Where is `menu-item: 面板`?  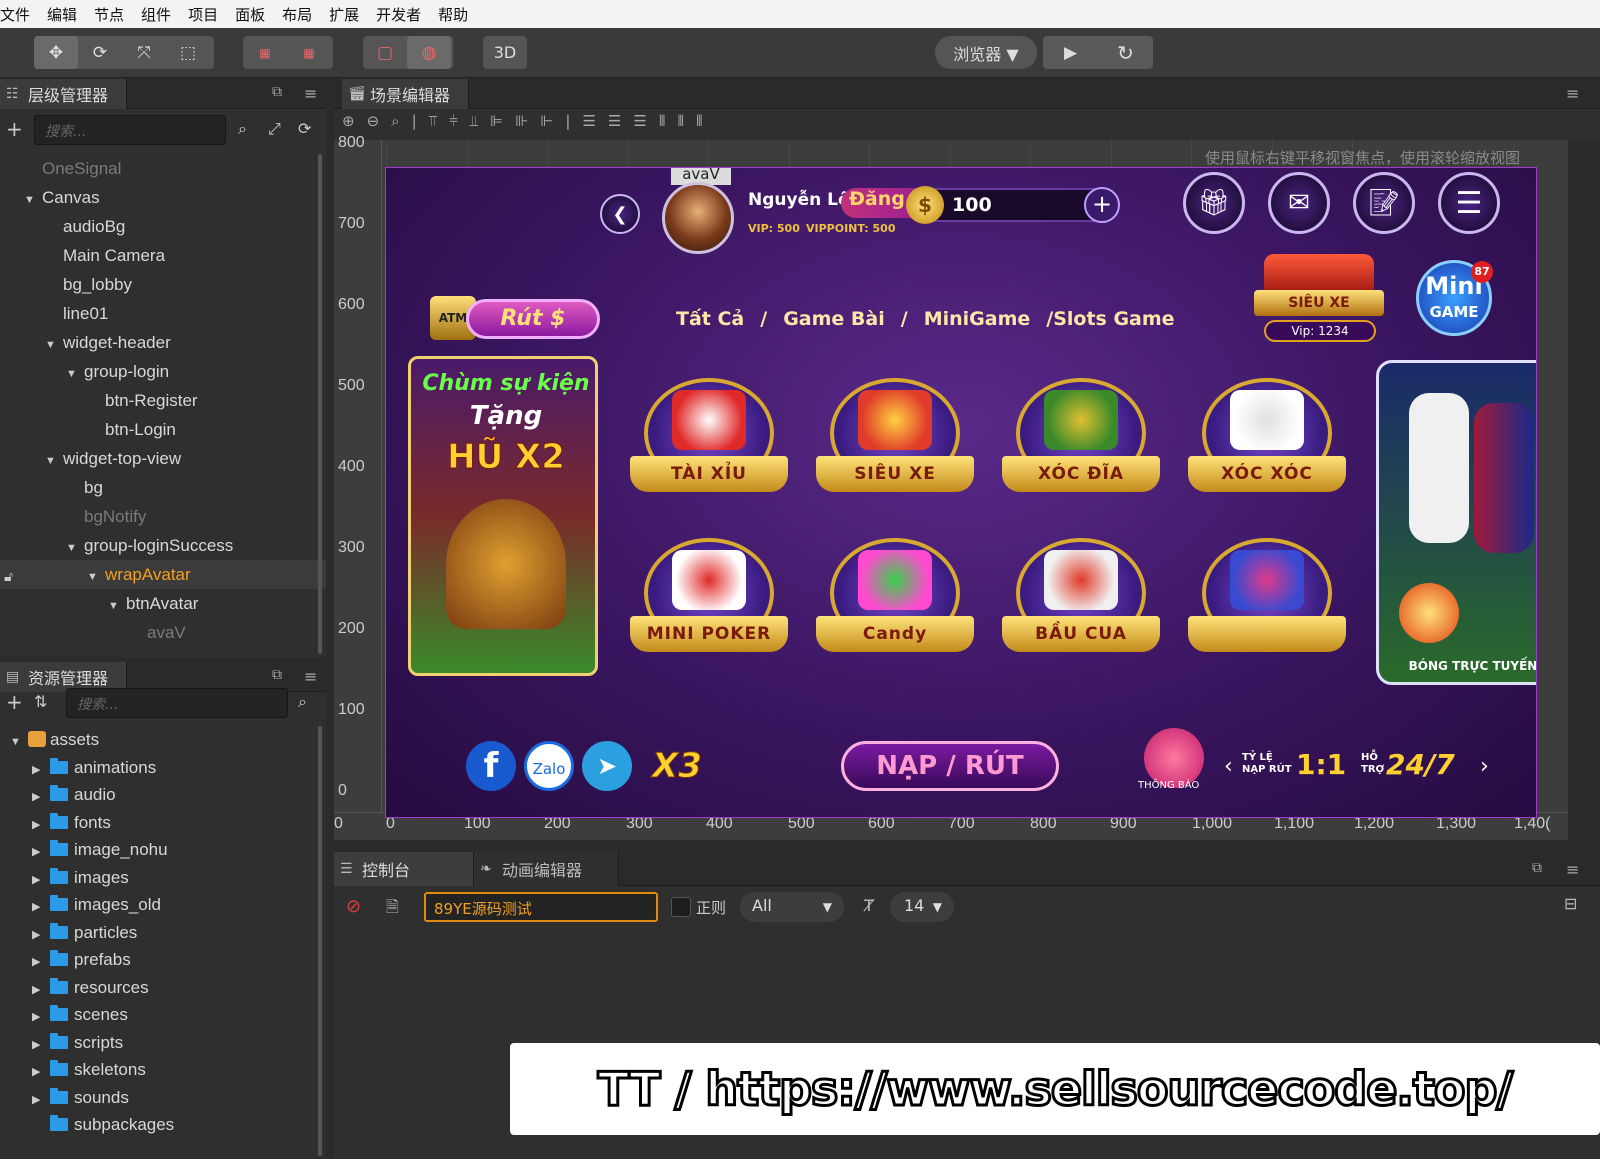
menu-item: 面板 is located at coordinates (254, 14).